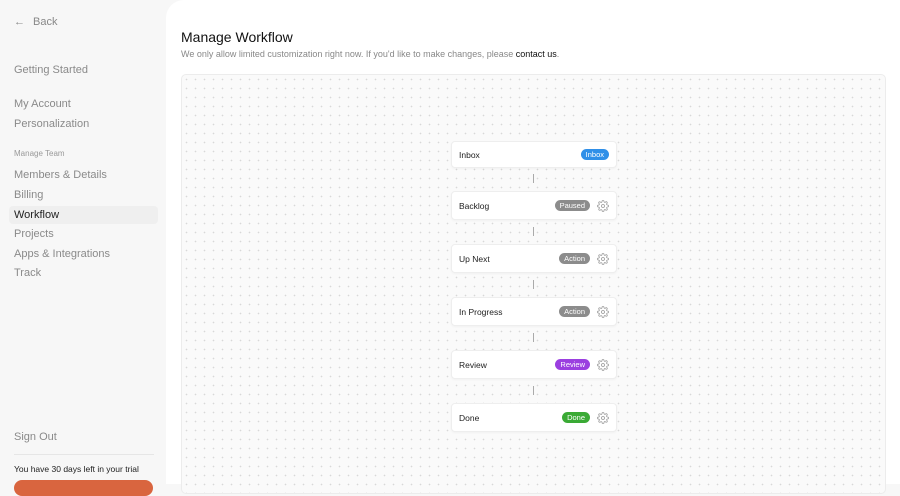 This screenshot has width=900, height=496. What do you see at coordinates (469, 154) in the screenshot?
I see `step-name: Inbox` at bounding box center [469, 154].